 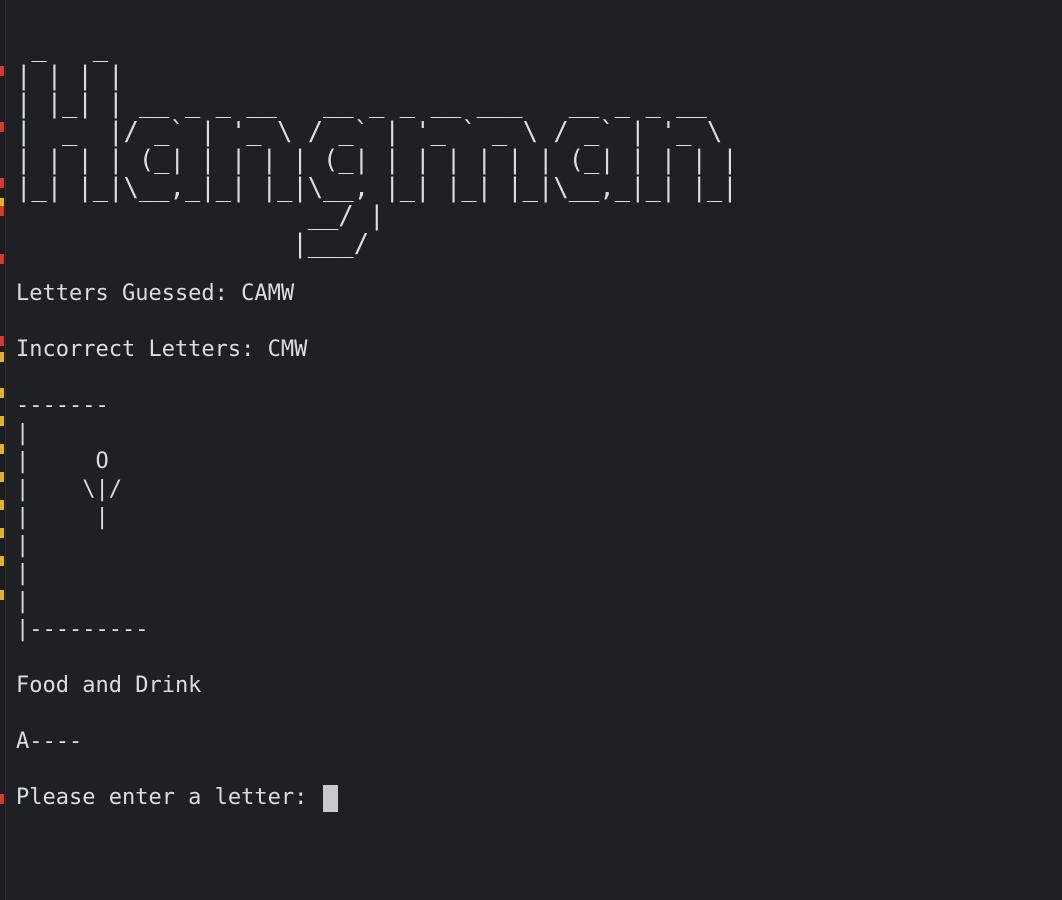 I want to click on gutter, so click(x=3, y=450).